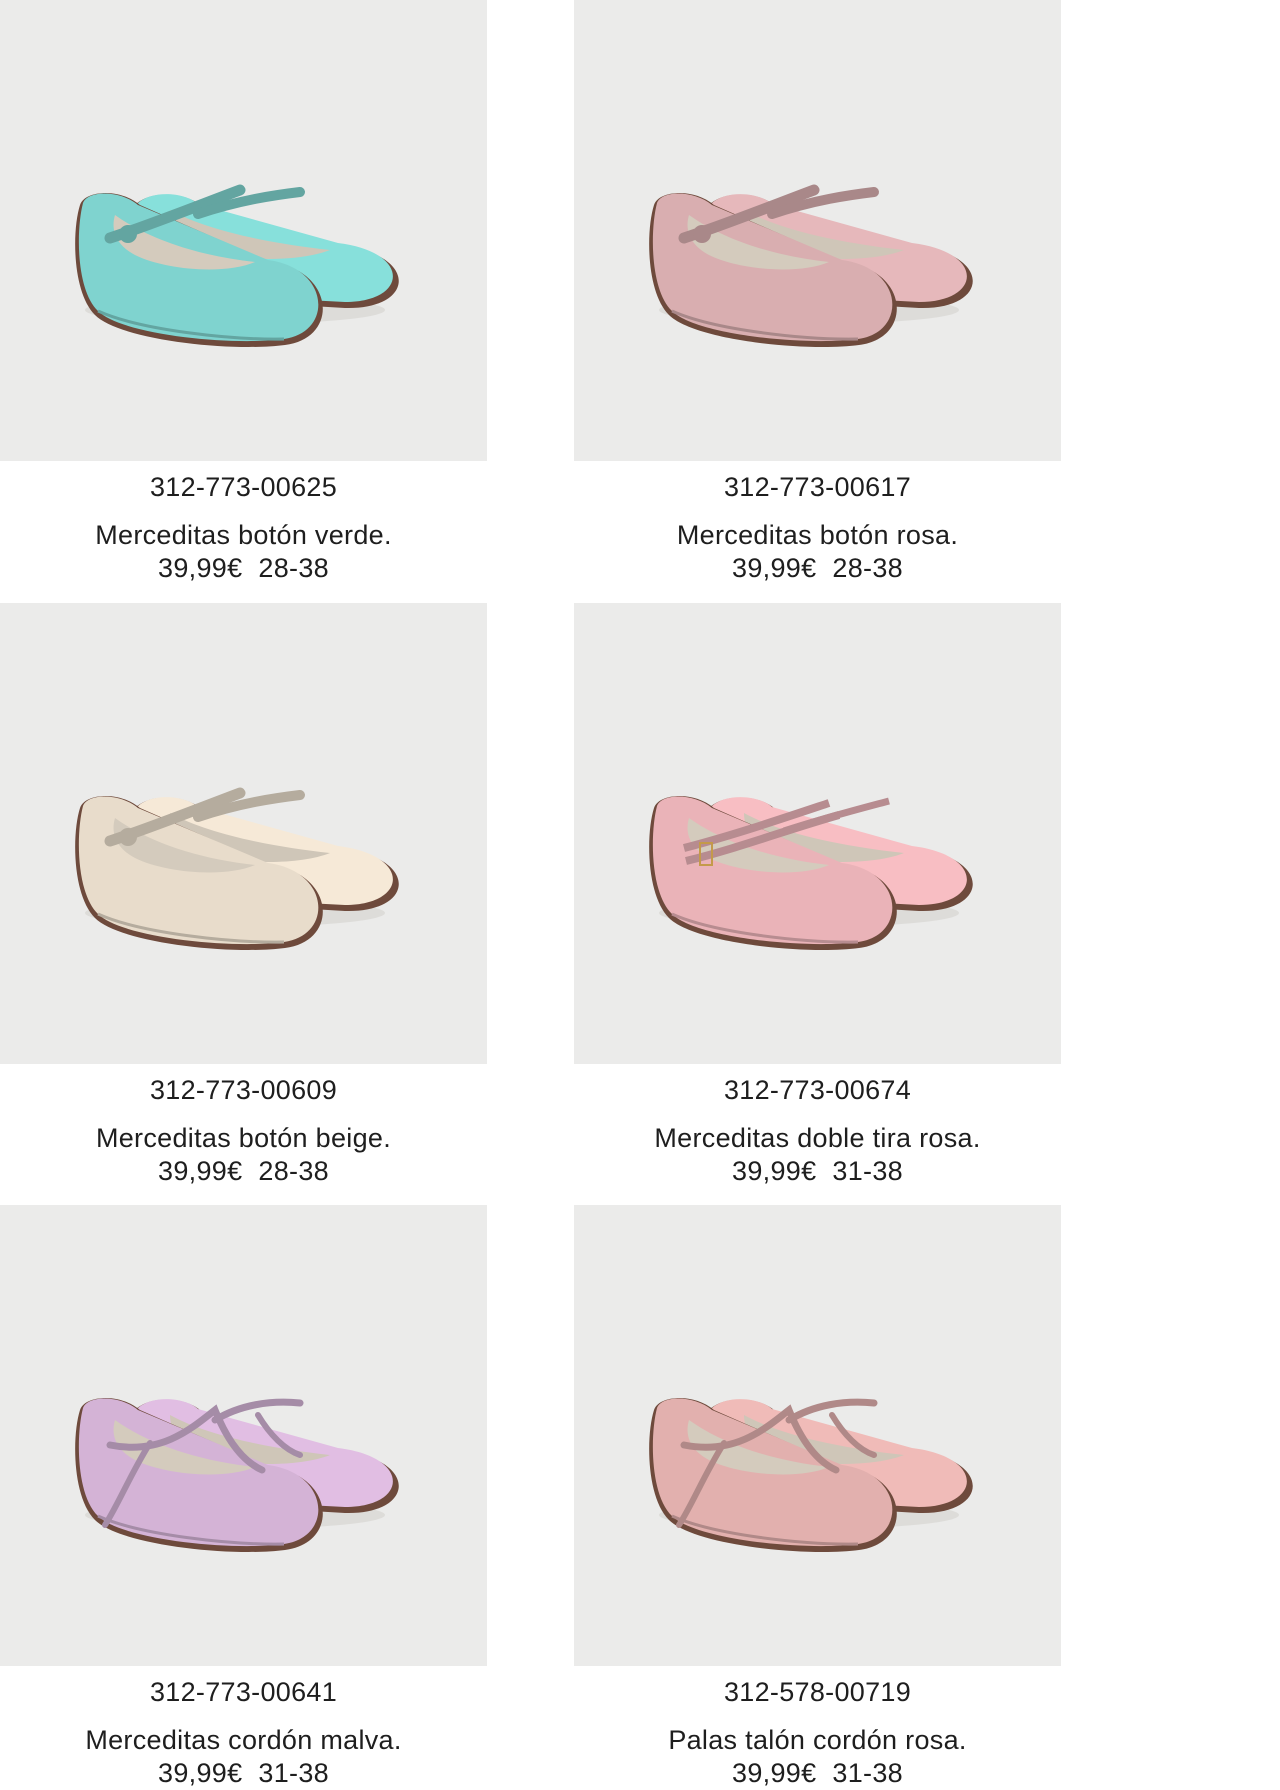 The image size is (1280, 1790). I want to click on product-name: Merceditas botón verde., so click(243, 535).